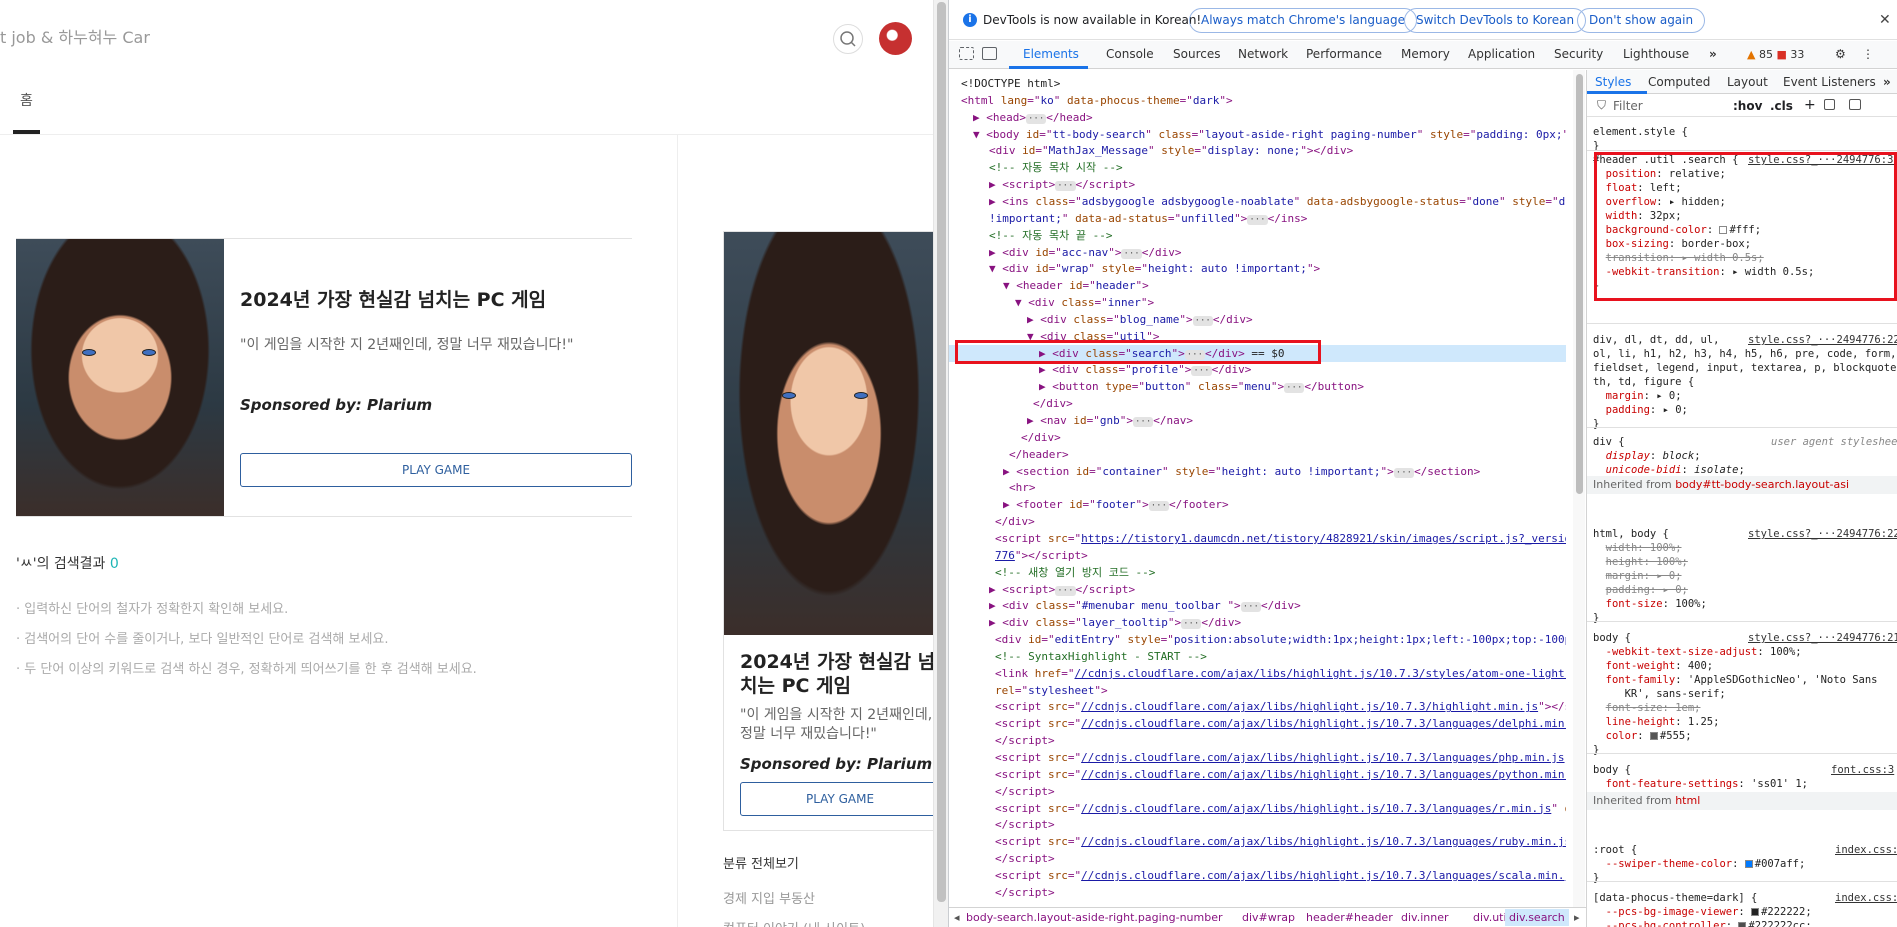 The height and width of the screenshot is (927, 1897). What do you see at coordinates (1101, 657) in the screenshot?
I see `dom-node-line: <!-- SyntaxHighlight - START -->` at bounding box center [1101, 657].